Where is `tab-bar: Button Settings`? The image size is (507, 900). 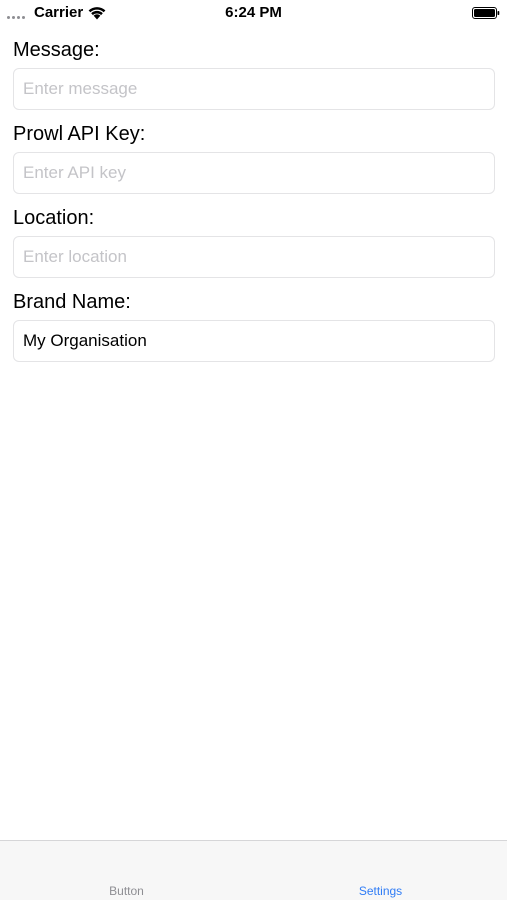
tab-bar: Button Settings is located at coordinates (253, 870).